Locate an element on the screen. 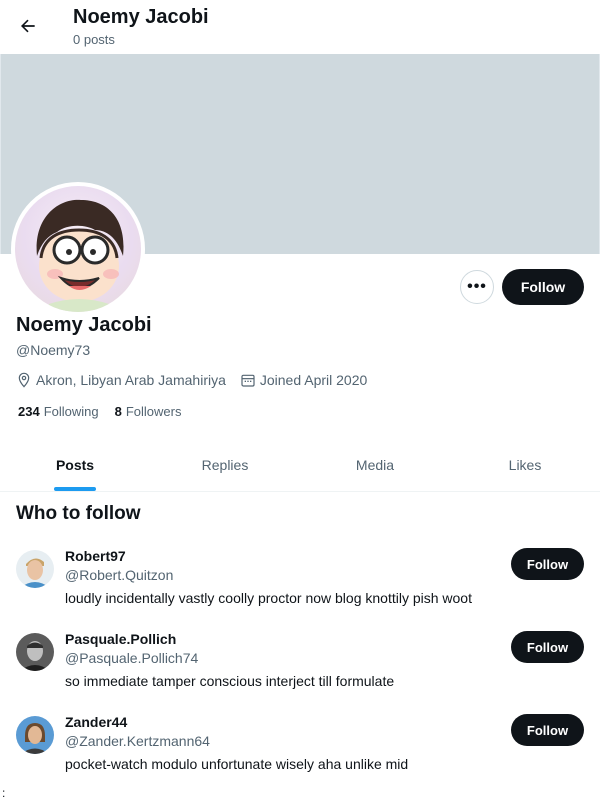 This screenshot has height=800, width=600. tab-posts: Posts is located at coordinates (75, 464).